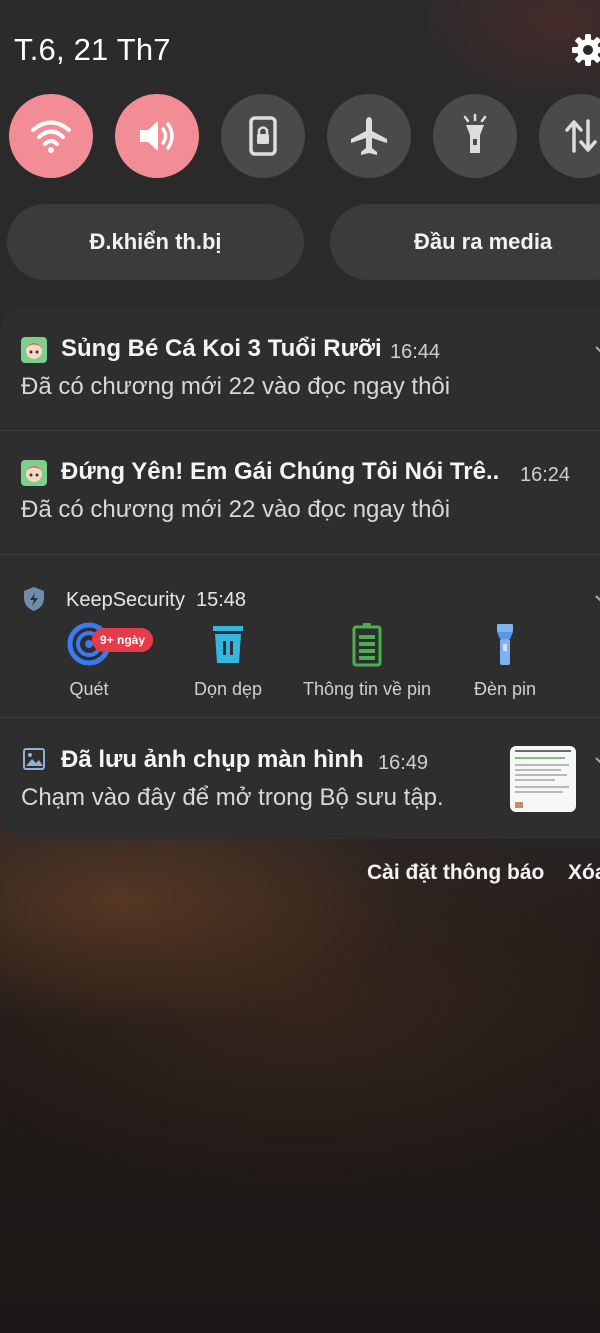  Describe the element at coordinates (545, 475) in the screenshot. I see `notification-time: 16:24` at that location.